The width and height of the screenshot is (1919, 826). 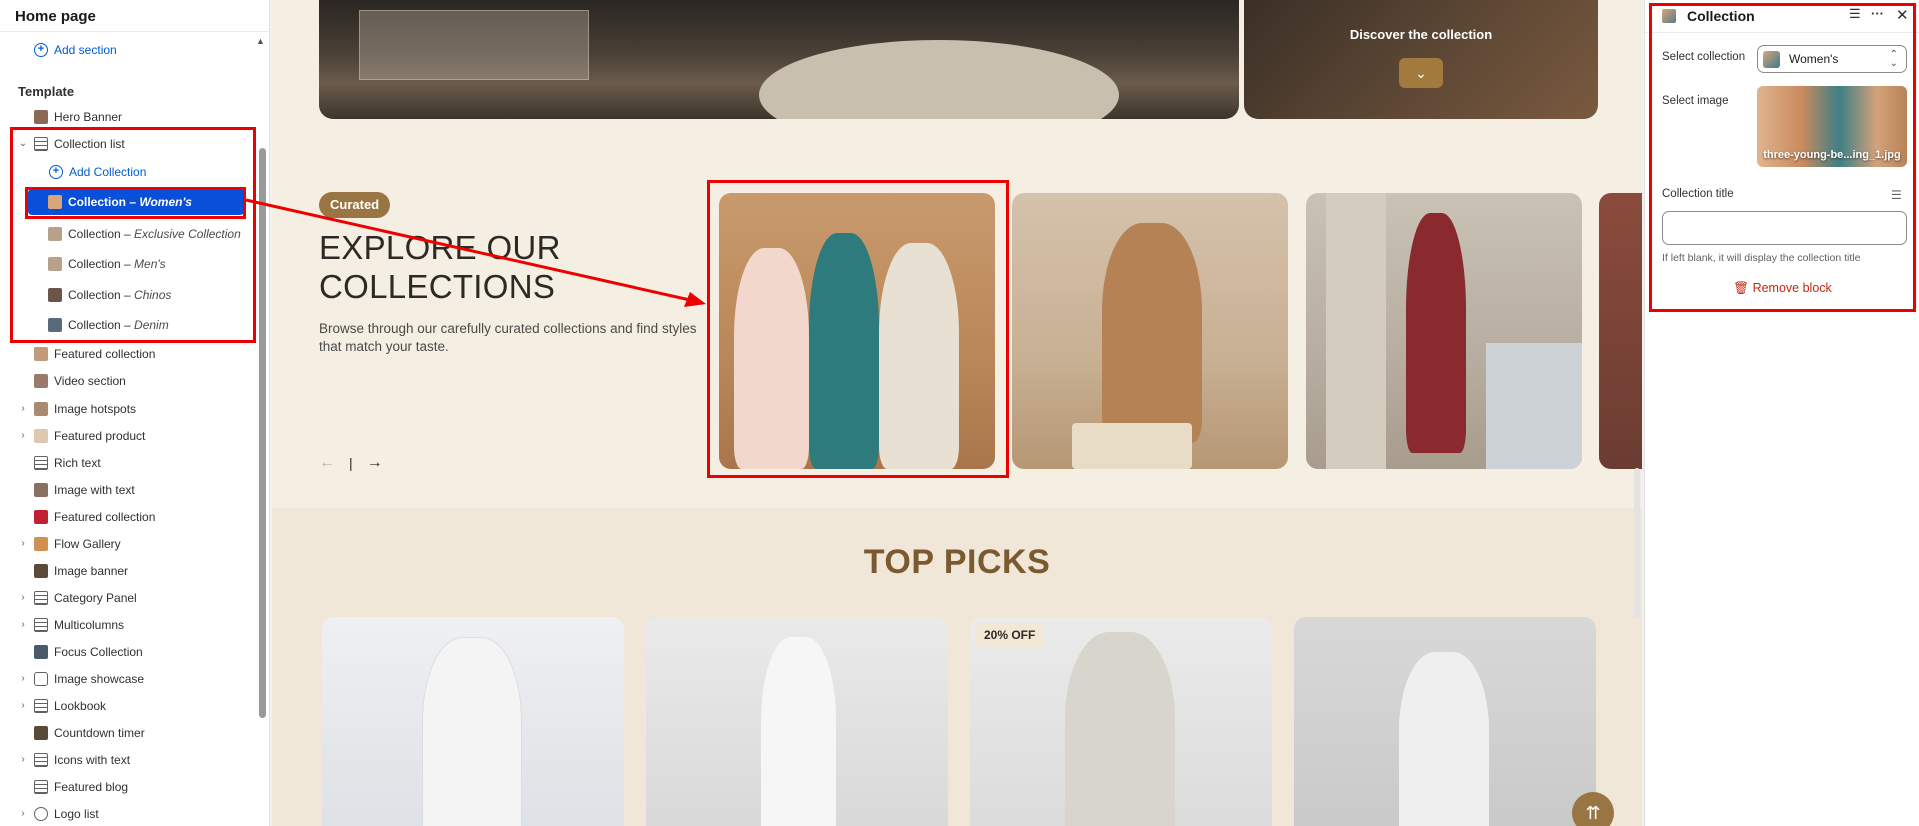 I want to click on sidebar-item-label: Image with text, so click(x=94, y=489).